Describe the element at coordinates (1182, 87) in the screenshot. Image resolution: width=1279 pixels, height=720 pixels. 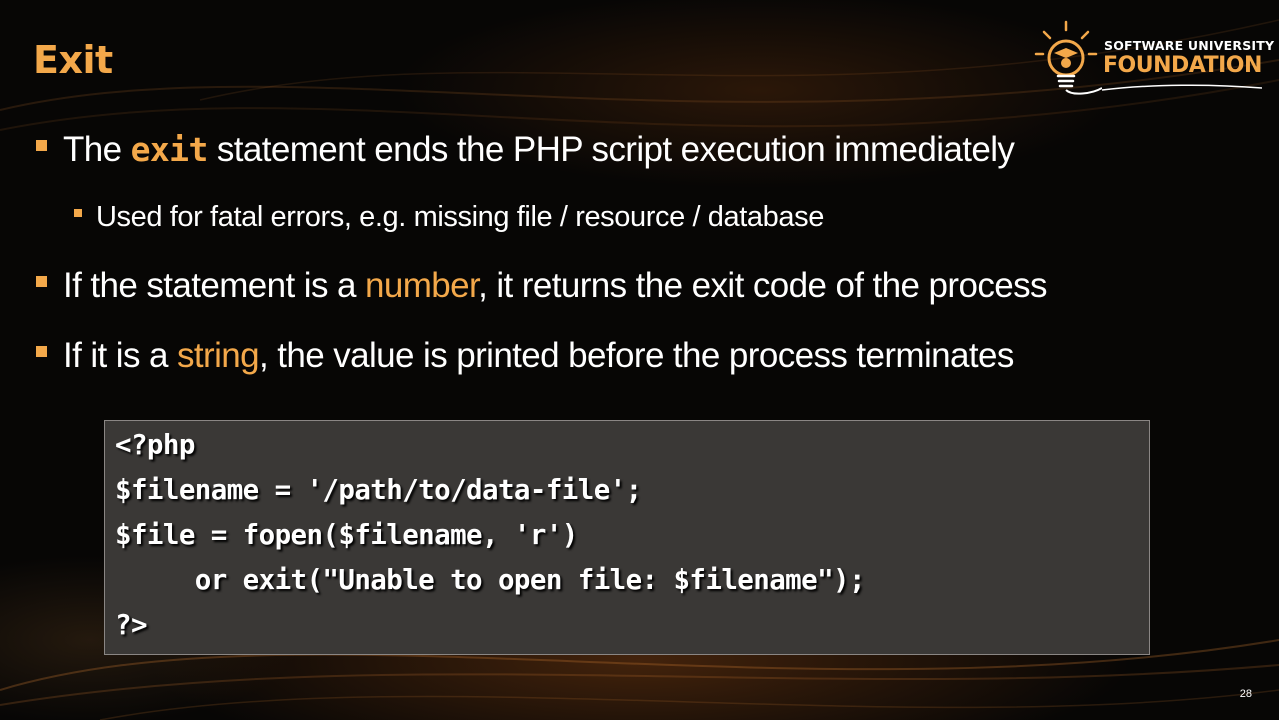
I see `logo-underline` at that location.